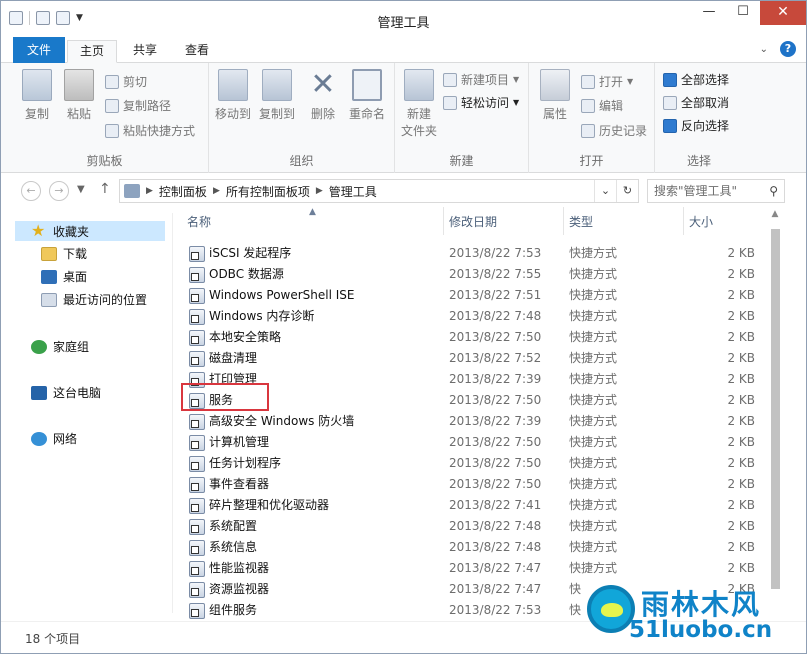 The image size is (807, 654). I want to click on new-item-button: 新建项目 ▼, so click(481, 79).